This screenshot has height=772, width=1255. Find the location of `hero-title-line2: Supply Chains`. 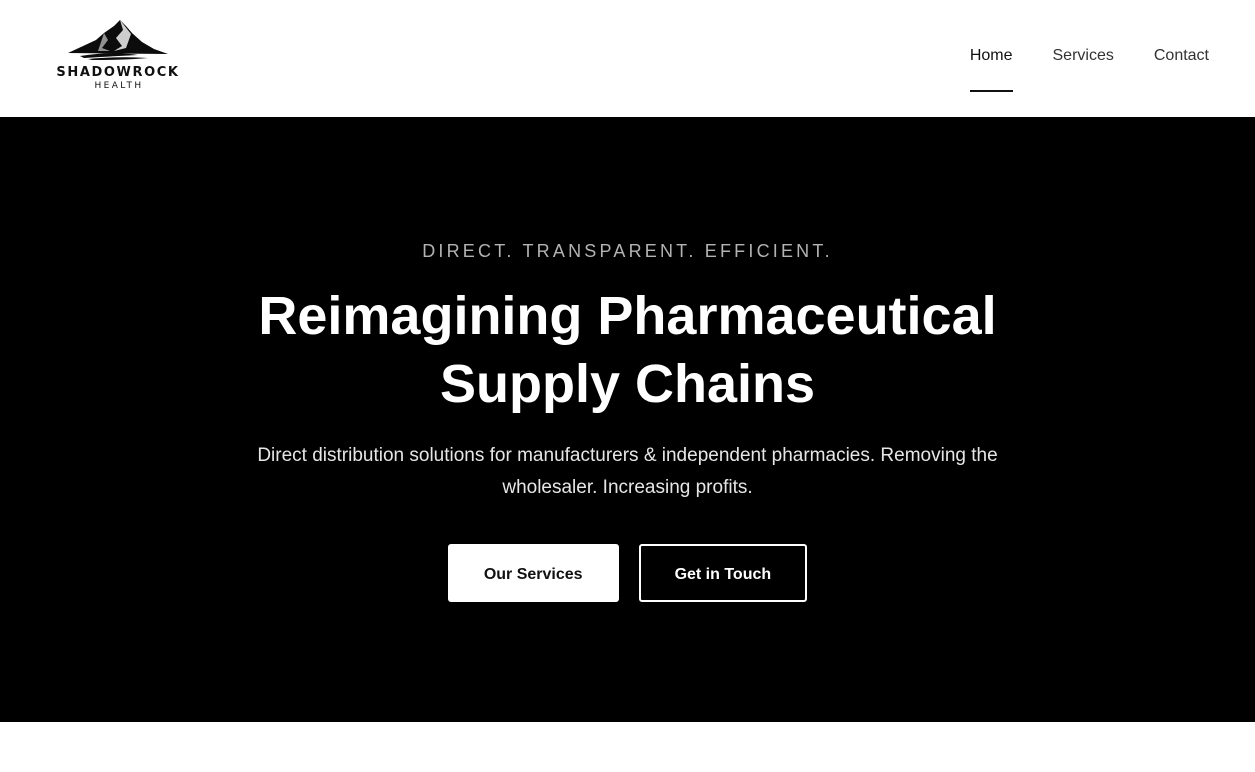

hero-title-line2: Supply Chains is located at coordinates (627, 384).